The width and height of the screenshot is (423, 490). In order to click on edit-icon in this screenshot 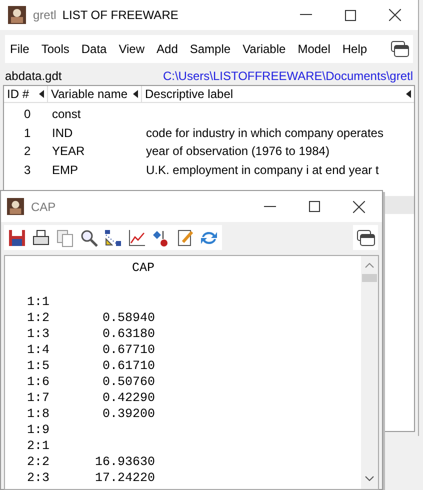, I will do `click(185, 237)`.